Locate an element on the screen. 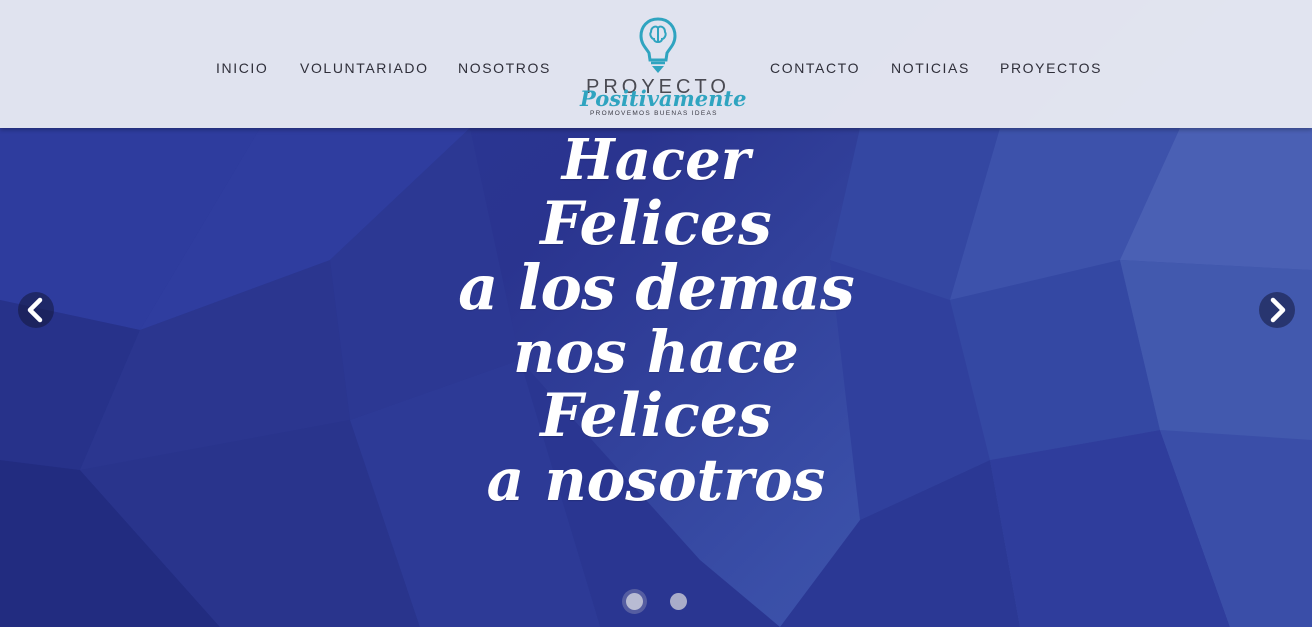  nav-link-contacto: CONTACTO is located at coordinates (815, 68).